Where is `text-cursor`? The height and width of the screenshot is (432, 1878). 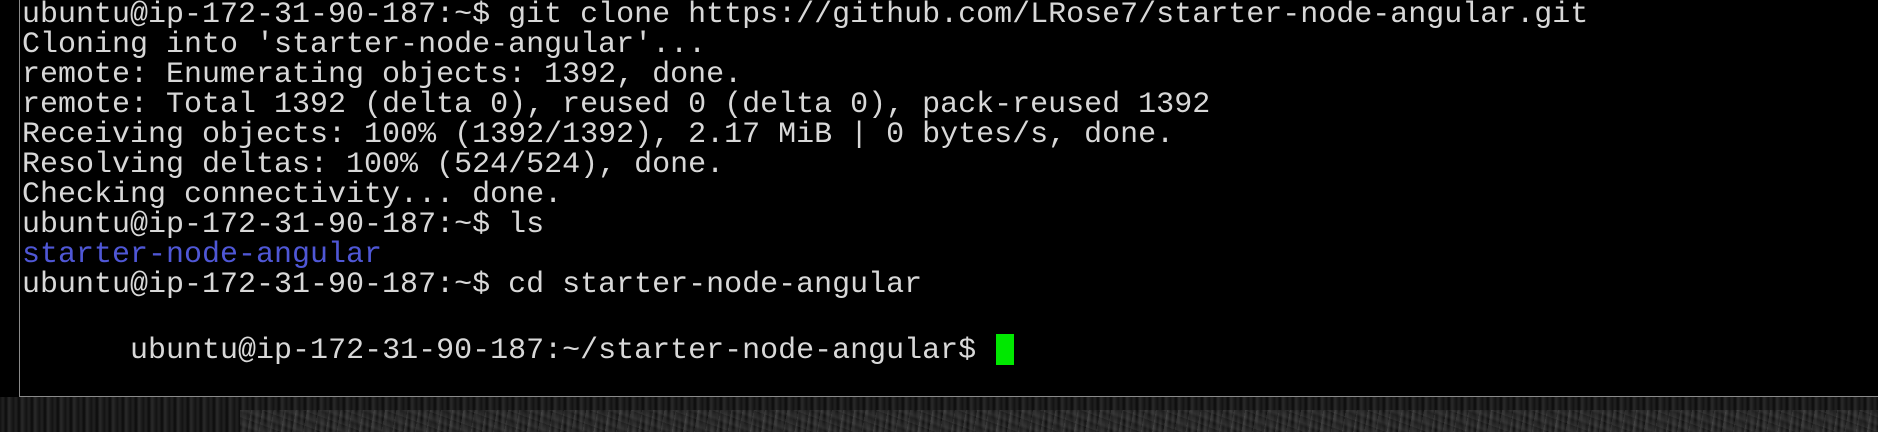 text-cursor is located at coordinates (1005, 349).